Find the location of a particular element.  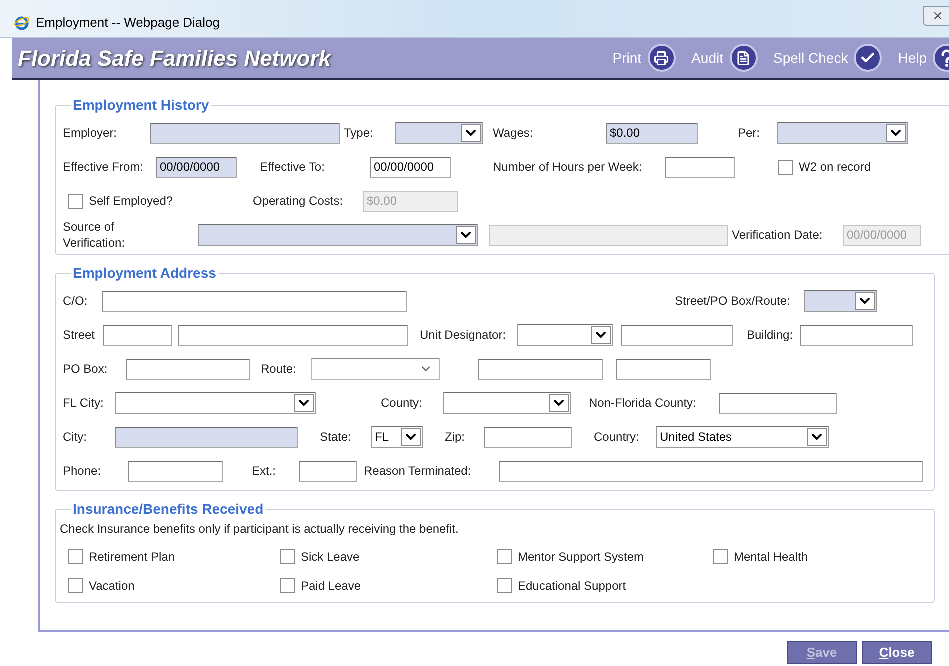

field-label: Country: is located at coordinates (617, 437).